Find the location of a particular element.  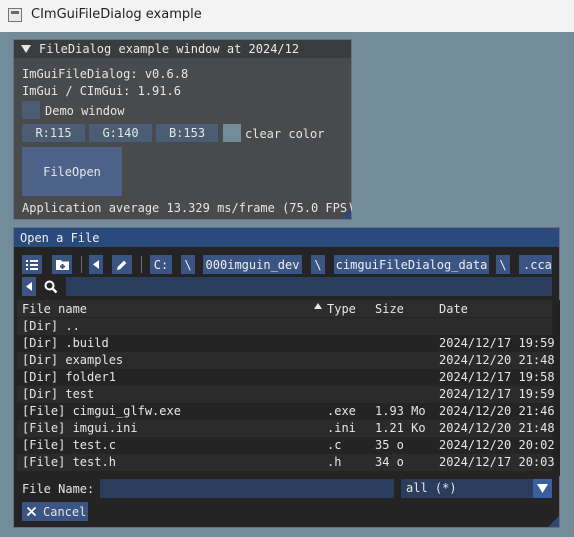

filter-dropdown-button is located at coordinates (542, 488).